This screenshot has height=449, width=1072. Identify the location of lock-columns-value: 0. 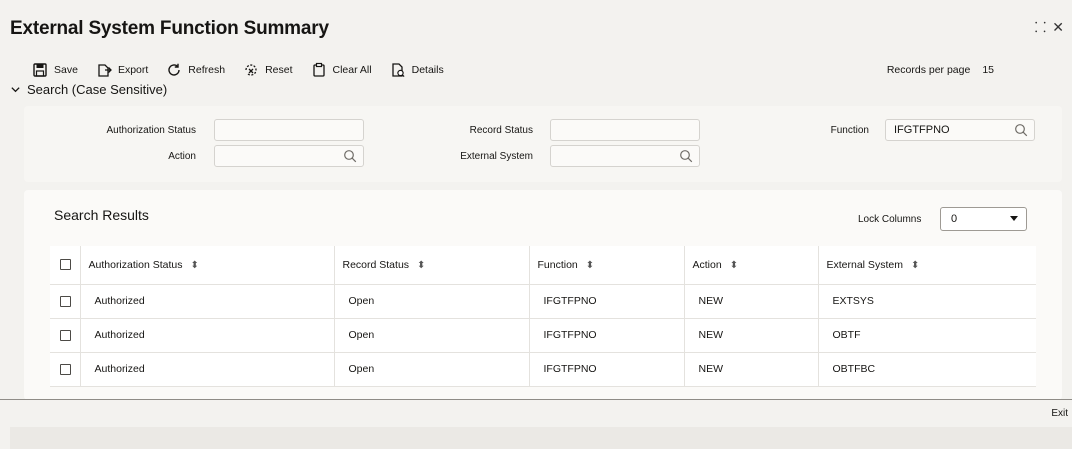
(954, 219).